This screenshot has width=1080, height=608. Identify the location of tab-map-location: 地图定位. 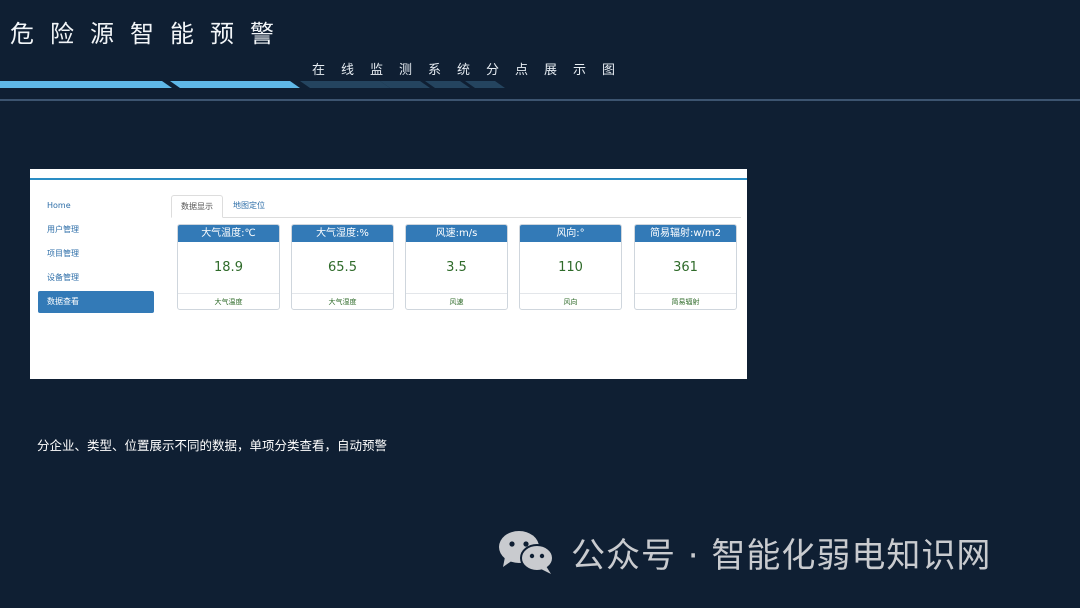
(249, 206).